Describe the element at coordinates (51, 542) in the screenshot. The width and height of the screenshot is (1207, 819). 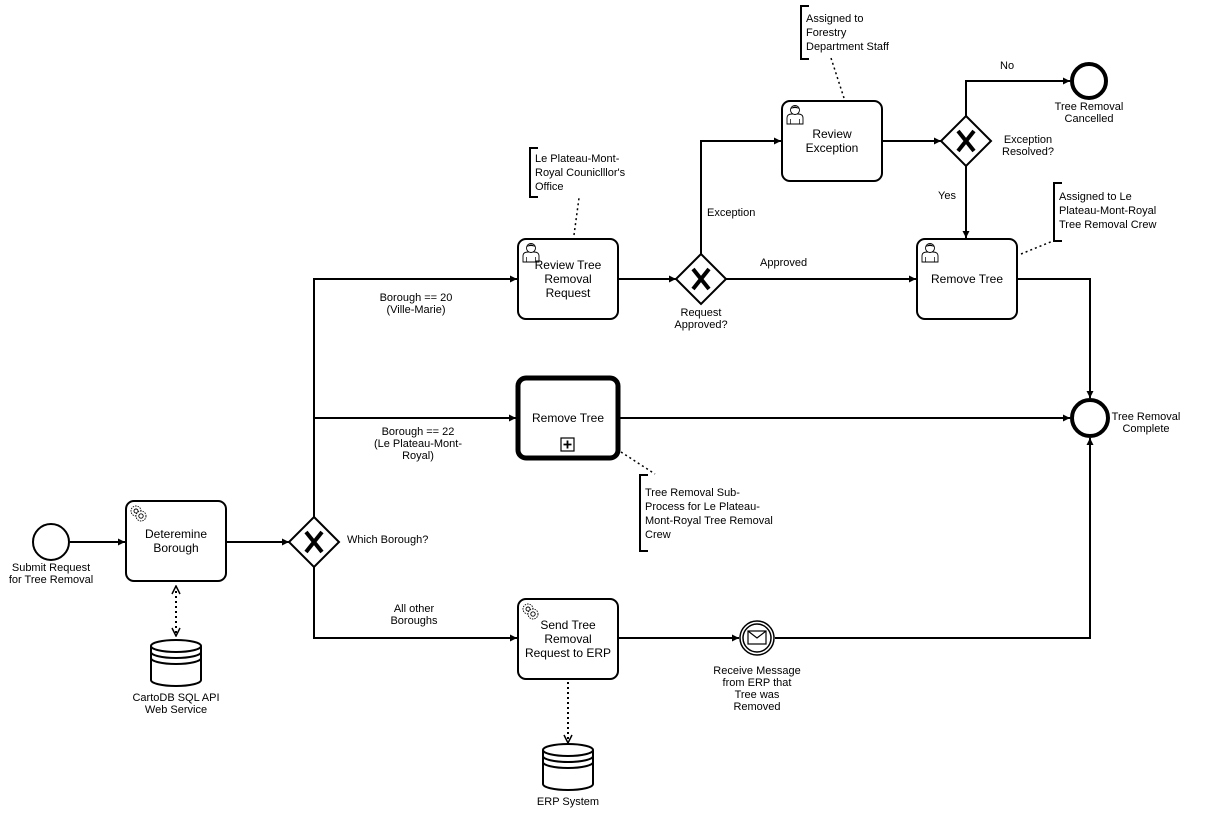
I see `start-event-circle` at that location.